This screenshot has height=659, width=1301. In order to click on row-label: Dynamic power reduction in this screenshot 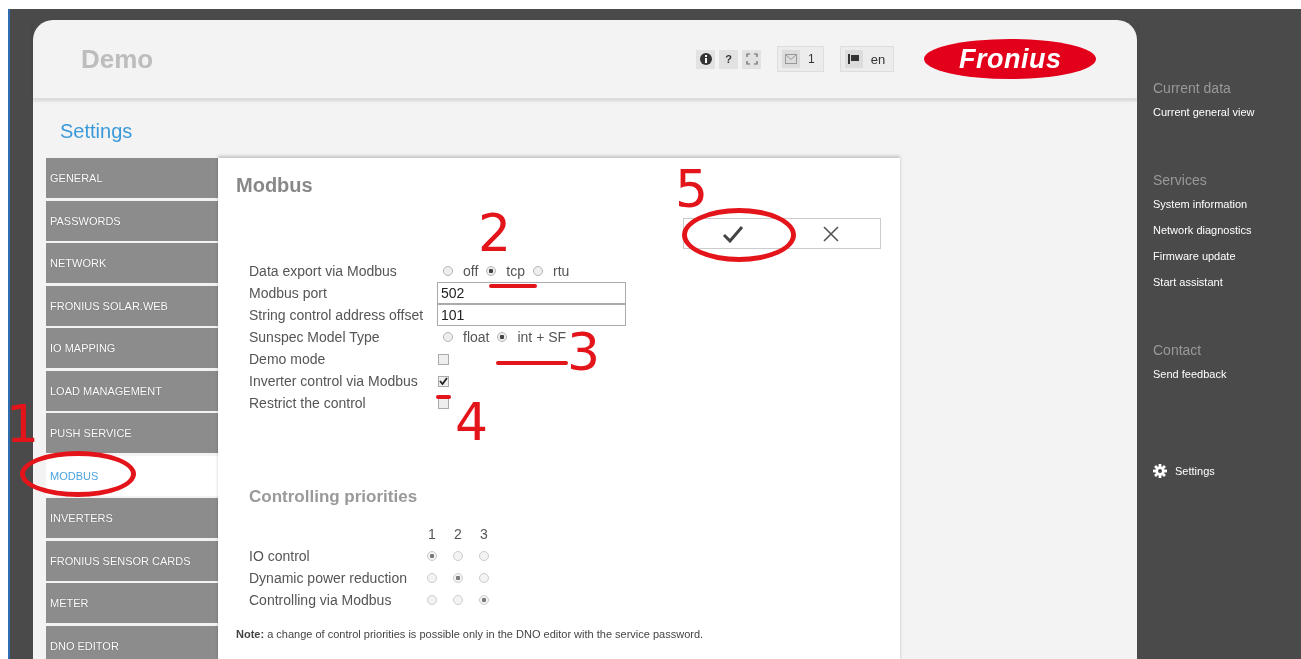, I will do `click(328, 578)`.